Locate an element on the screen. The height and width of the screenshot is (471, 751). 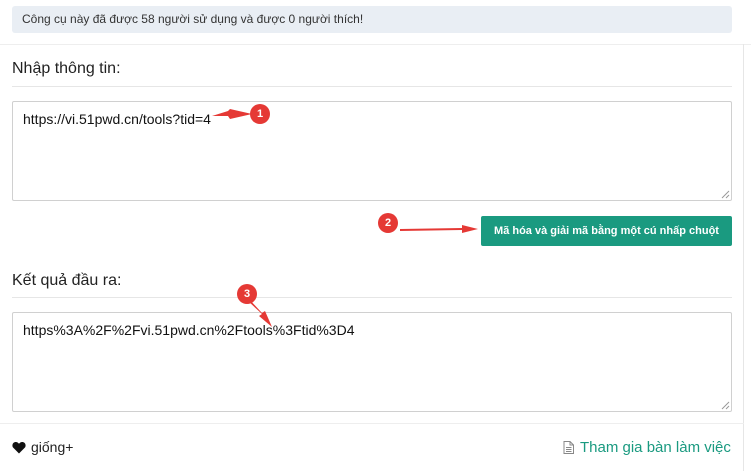
workbench-label: Tham gia bàn làm việc is located at coordinates (655, 447).